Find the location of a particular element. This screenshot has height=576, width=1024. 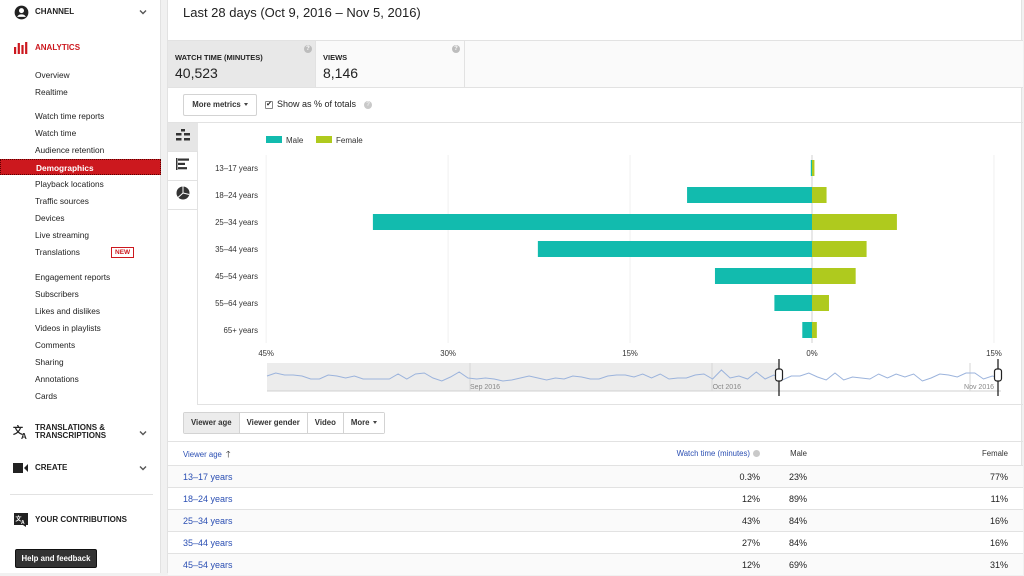

account-circle-icon is located at coordinates (21, 12).